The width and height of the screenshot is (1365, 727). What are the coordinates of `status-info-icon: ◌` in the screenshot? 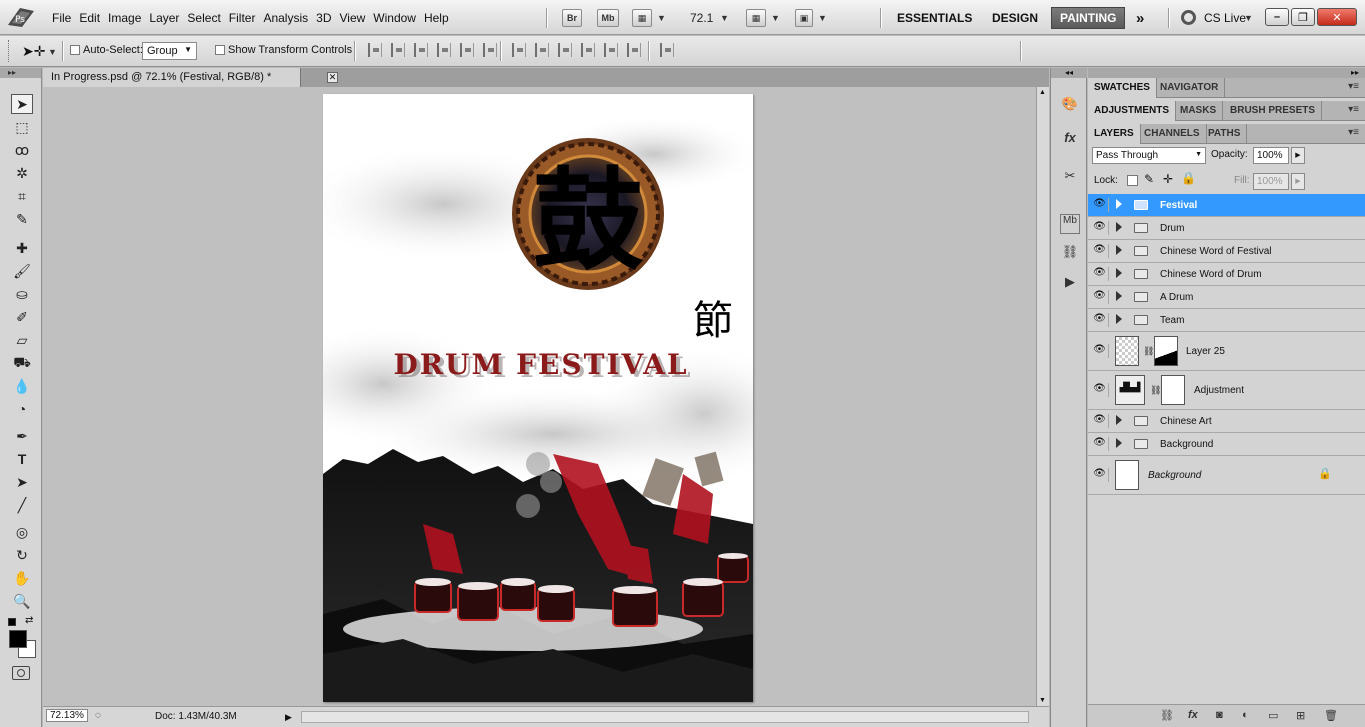 It's located at (98, 715).